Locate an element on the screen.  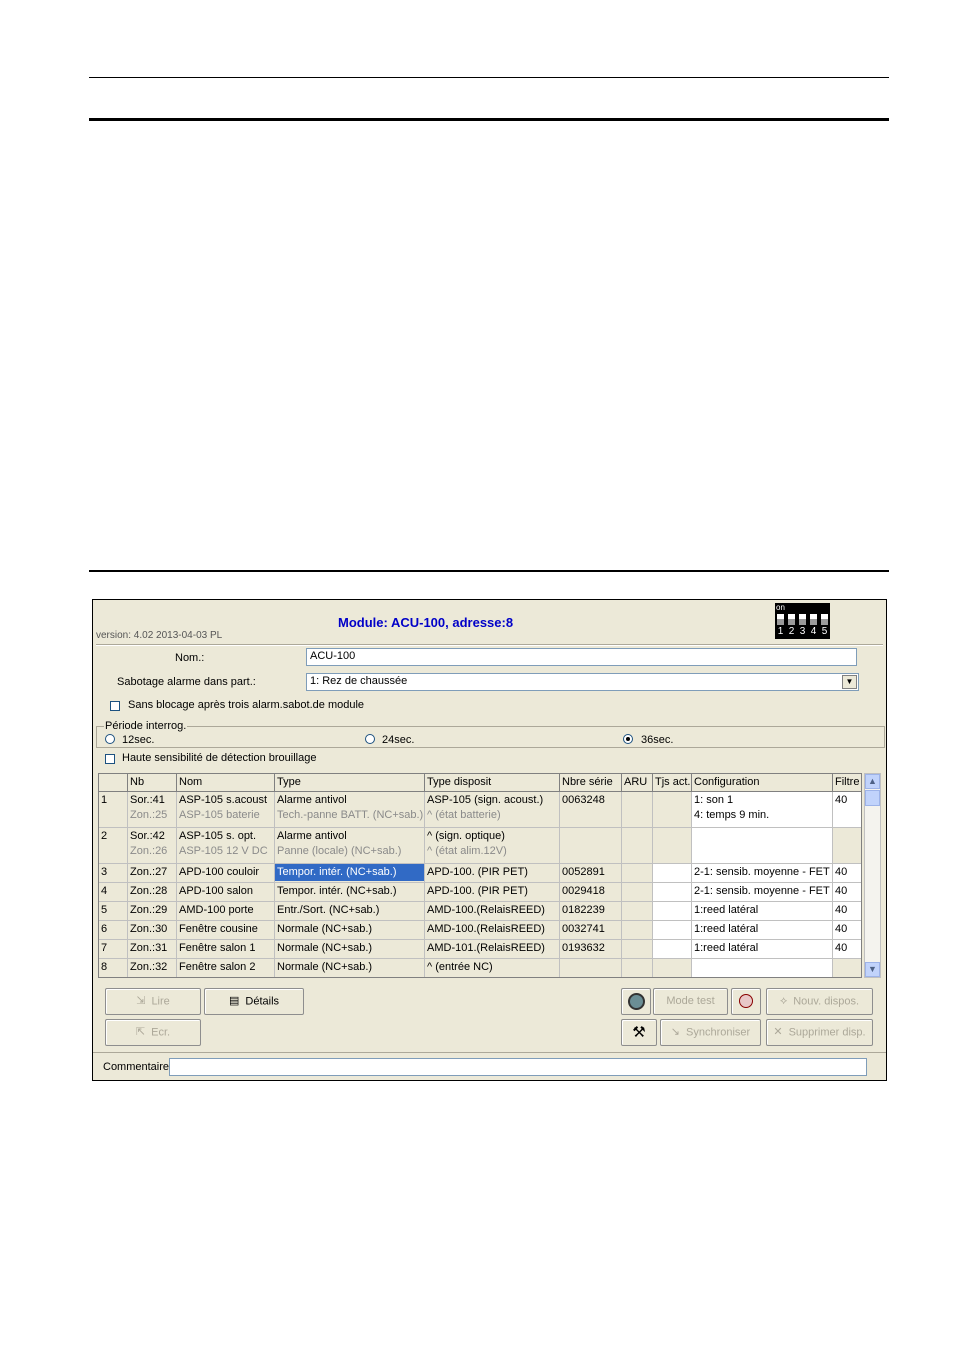
cell-nb: Sor.:41 Zon.:25 is located at coordinates (152, 810).